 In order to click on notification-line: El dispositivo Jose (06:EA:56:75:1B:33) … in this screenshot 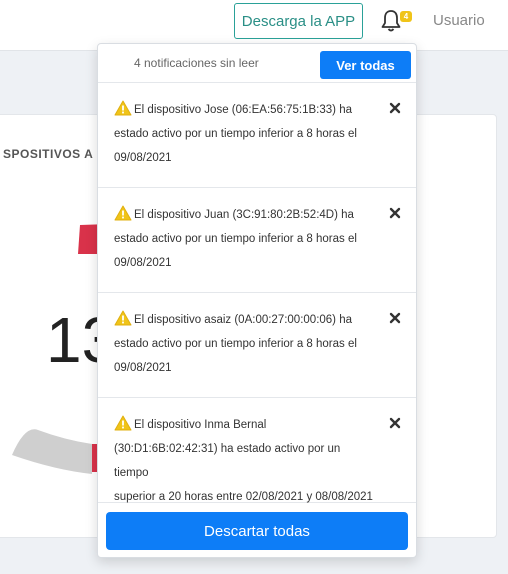, I will do `click(243, 110)`.